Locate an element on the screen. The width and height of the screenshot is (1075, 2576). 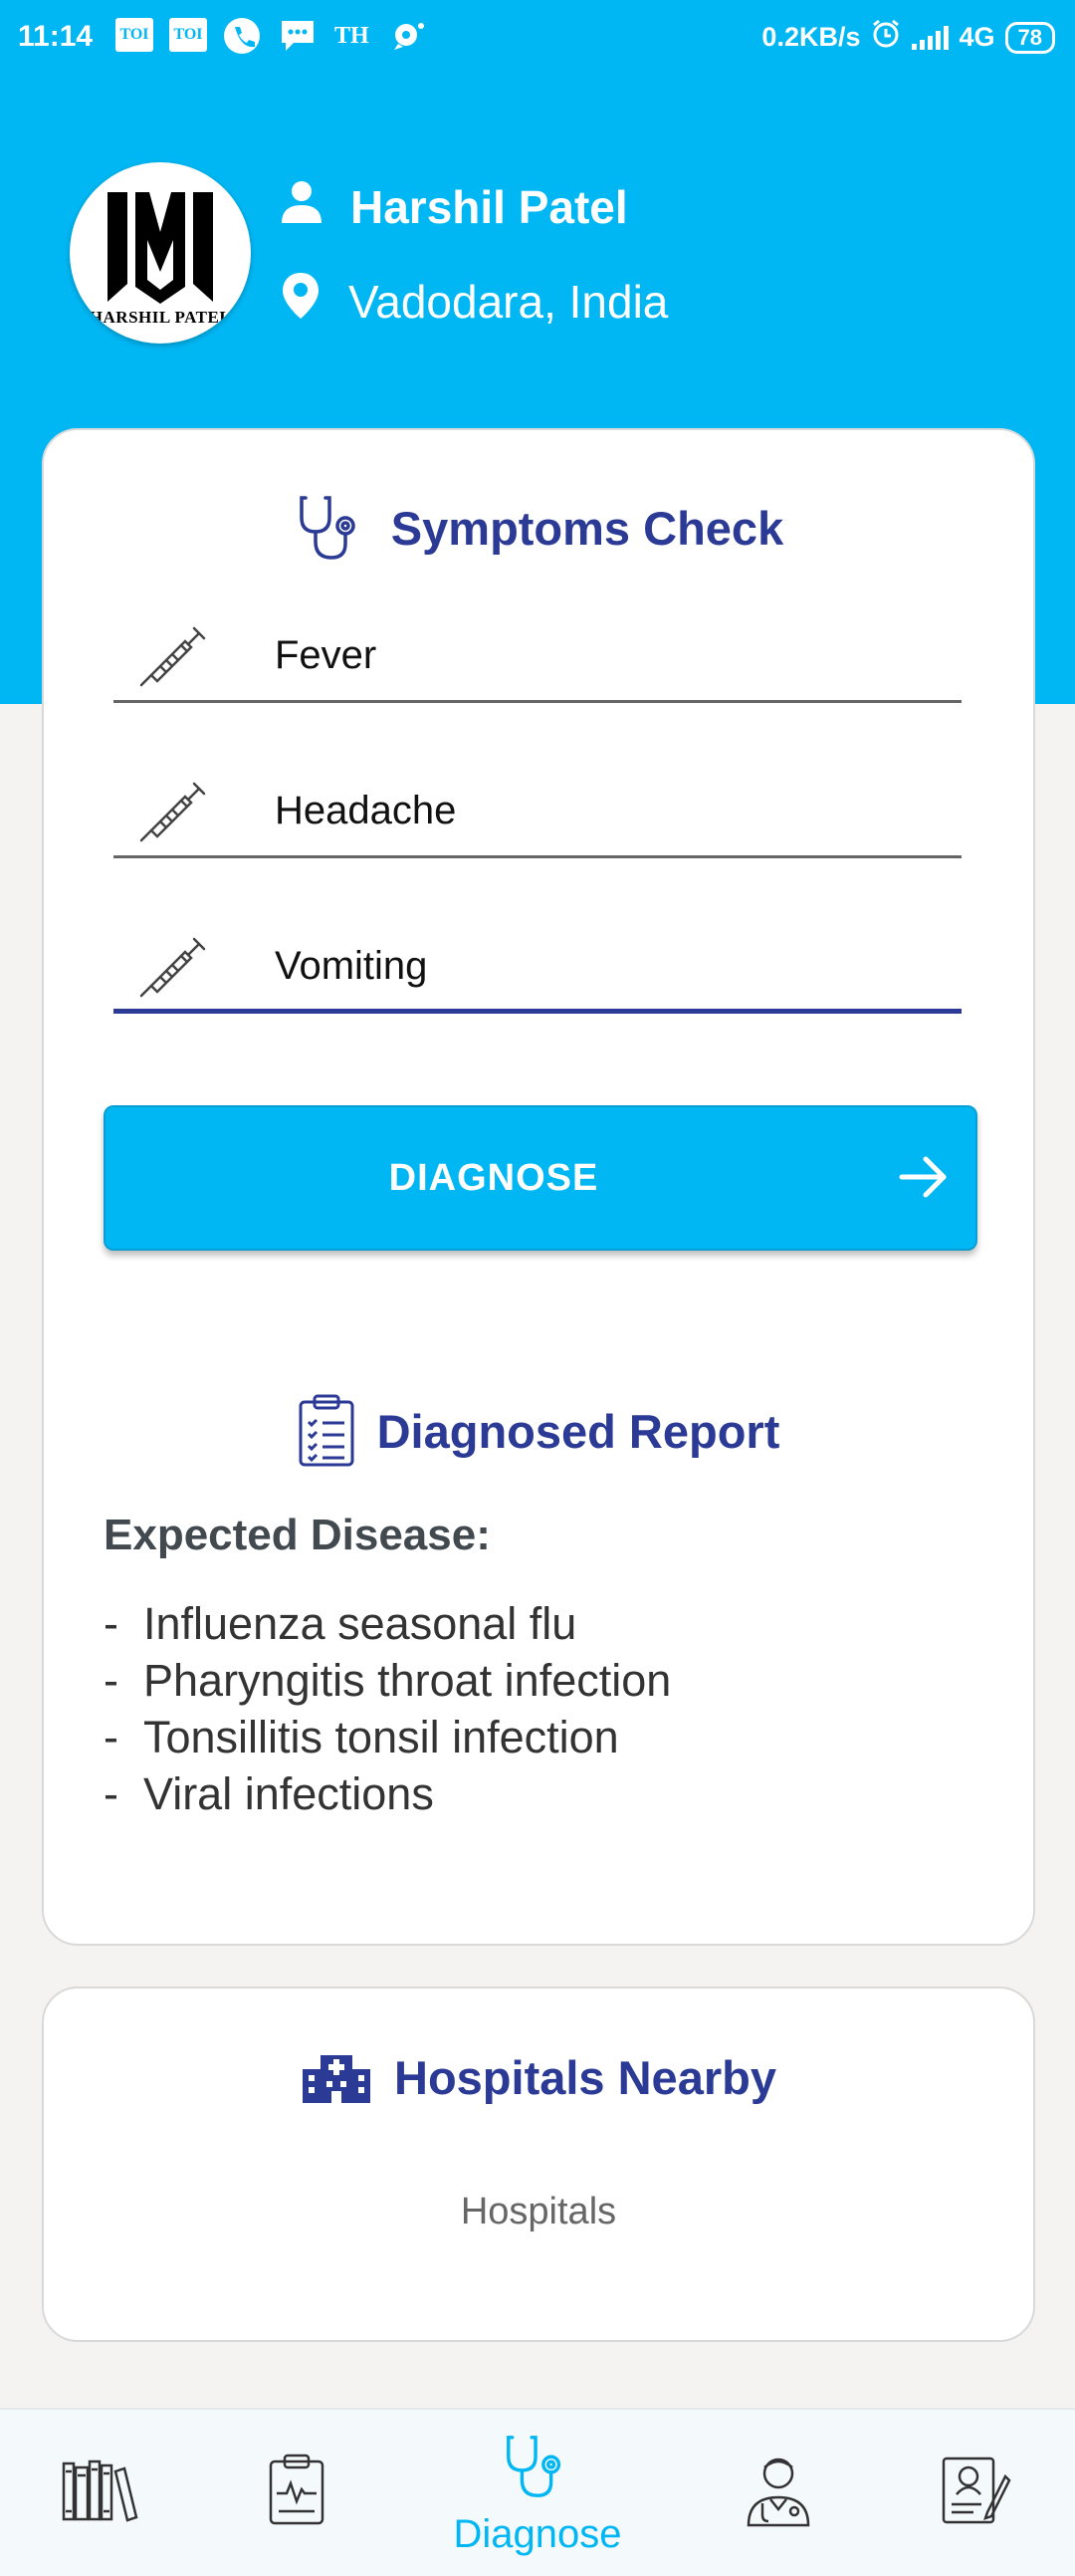
chat-bubble-icon is located at coordinates (408, 36).